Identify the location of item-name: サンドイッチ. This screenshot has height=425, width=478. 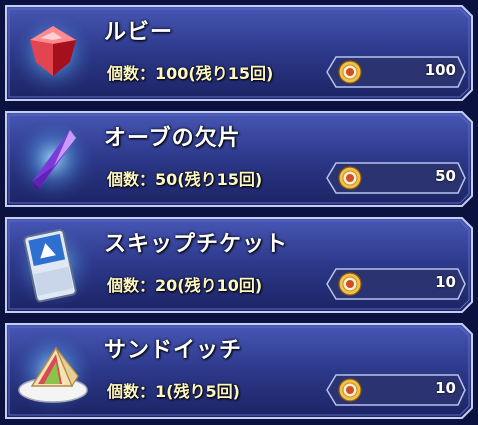
(173, 350).